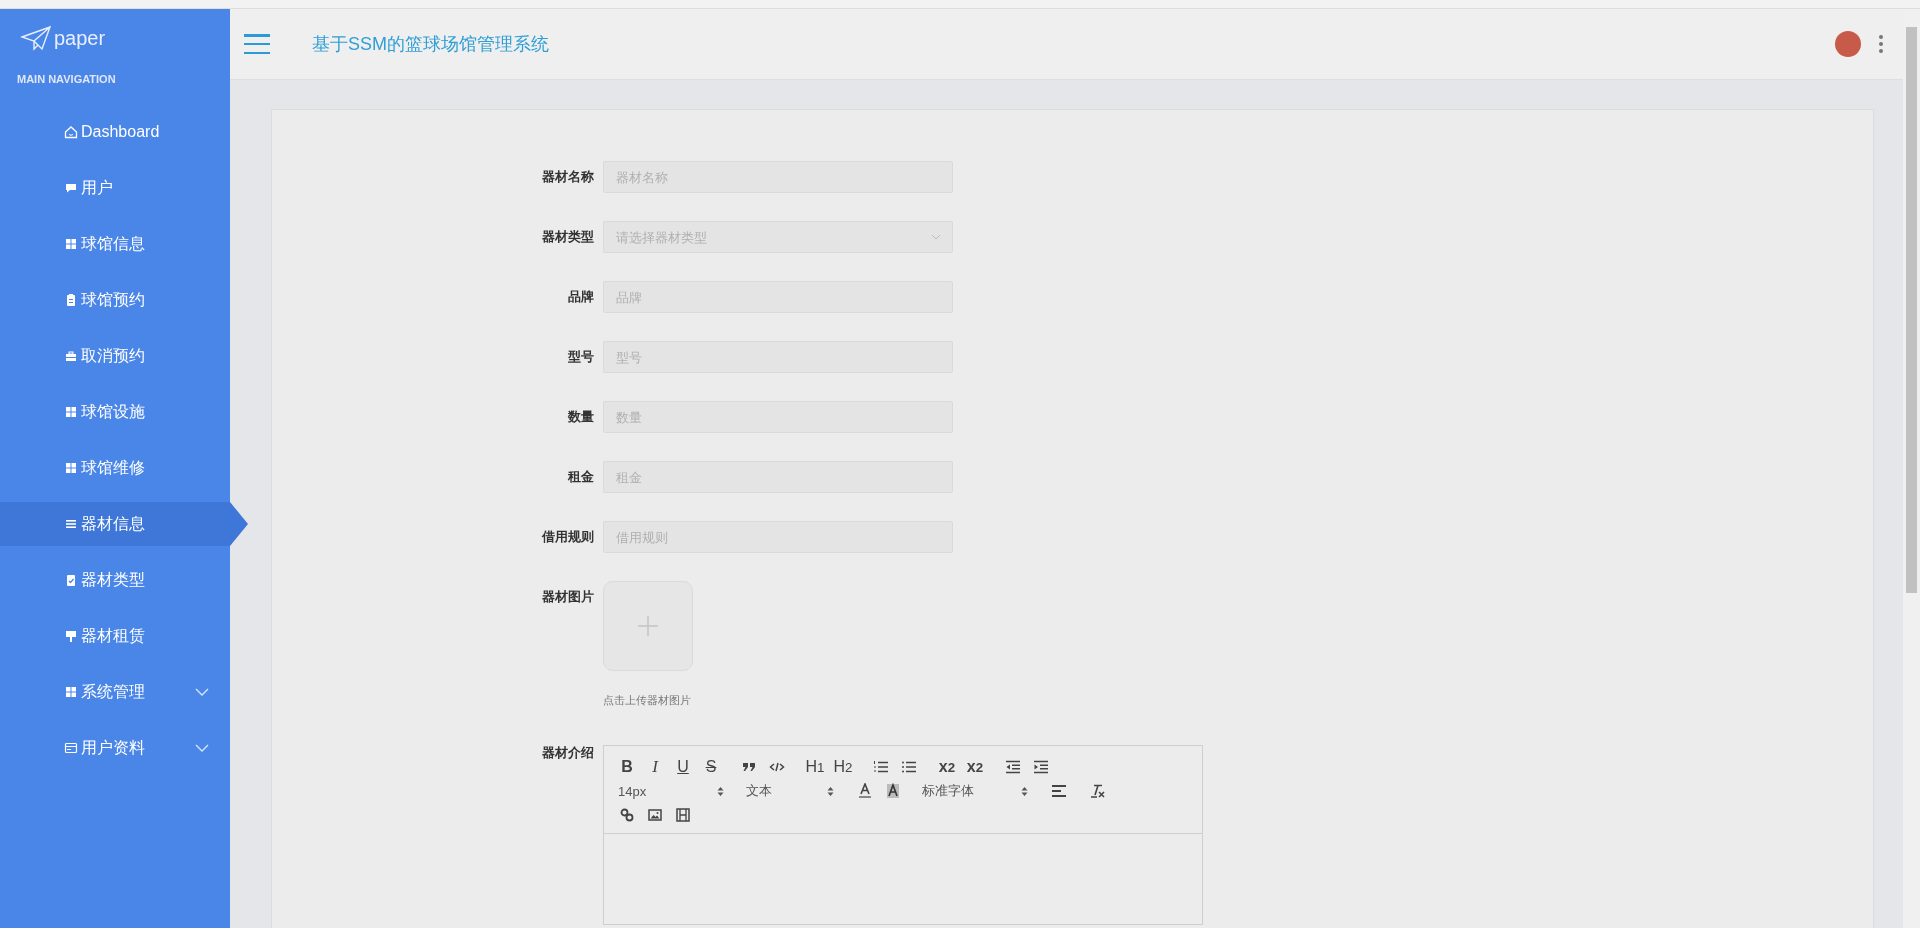  I want to click on sidebar-item: 用户, so click(115, 188).